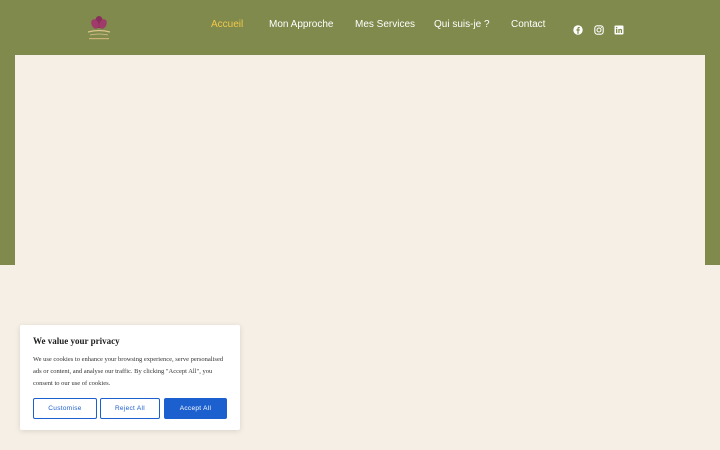  I want to click on reject-all-button: Reject All, so click(130, 408).